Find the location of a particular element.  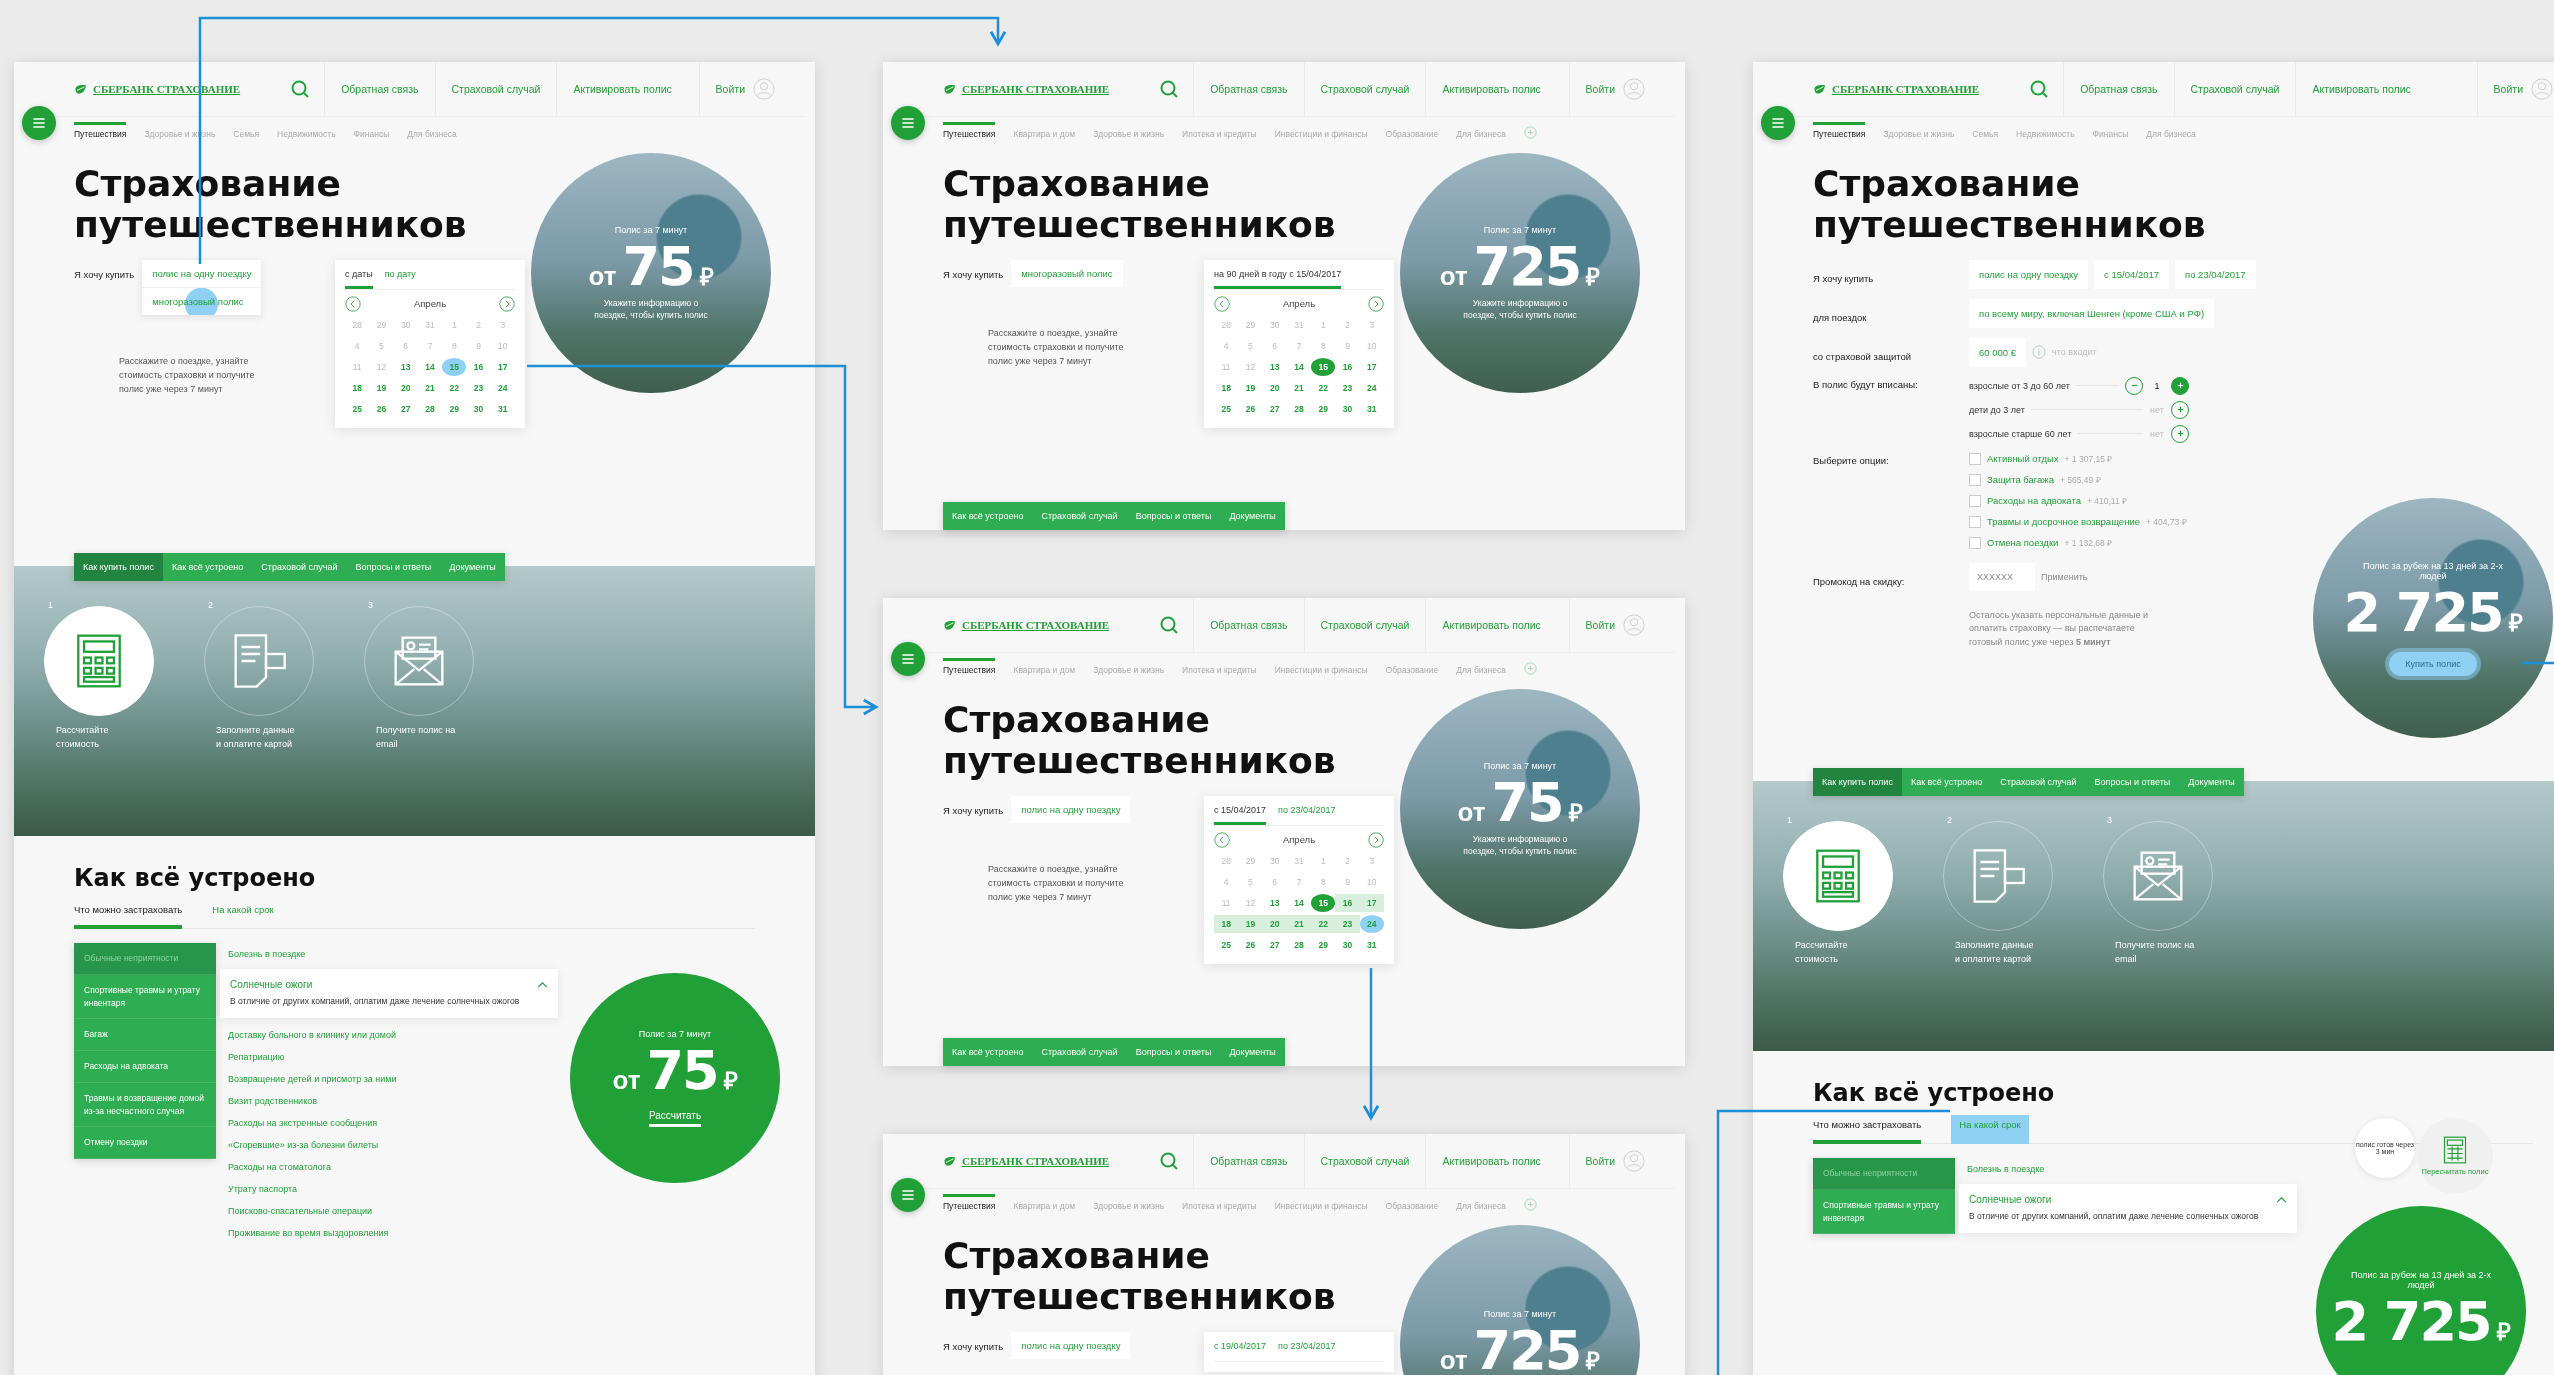

plus-button is located at coordinates (2180, 385).